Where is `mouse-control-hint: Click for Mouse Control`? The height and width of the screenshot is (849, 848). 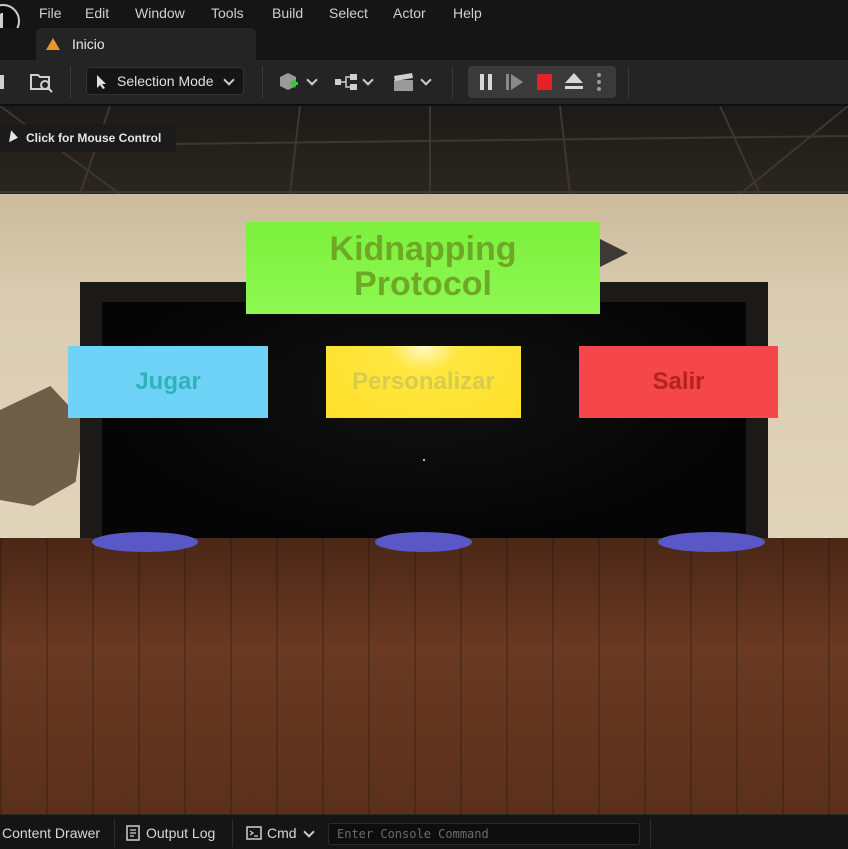
mouse-control-hint: Click for Mouse Control is located at coordinates (88, 138).